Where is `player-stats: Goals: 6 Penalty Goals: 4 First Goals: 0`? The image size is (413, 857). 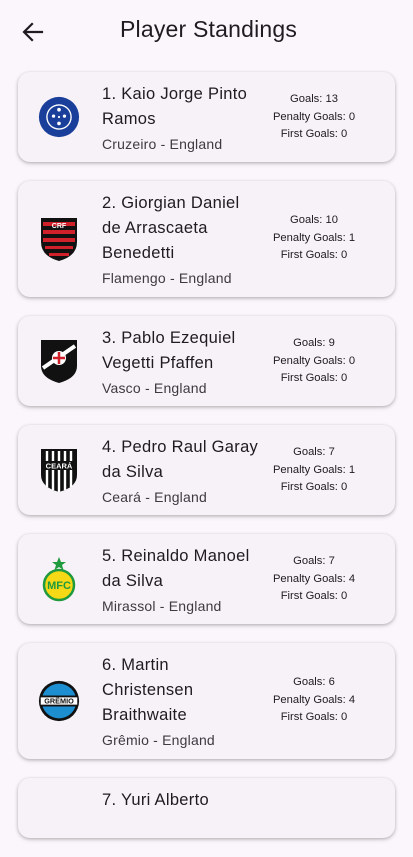 player-stats: Goals: 6 Penalty Goals: 4 First Goals: 0 is located at coordinates (314, 700).